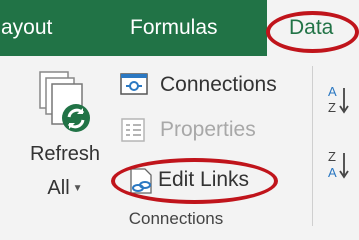  Describe the element at coordinates (312, 146) in the screenshot. I see `group-divider` at that location.